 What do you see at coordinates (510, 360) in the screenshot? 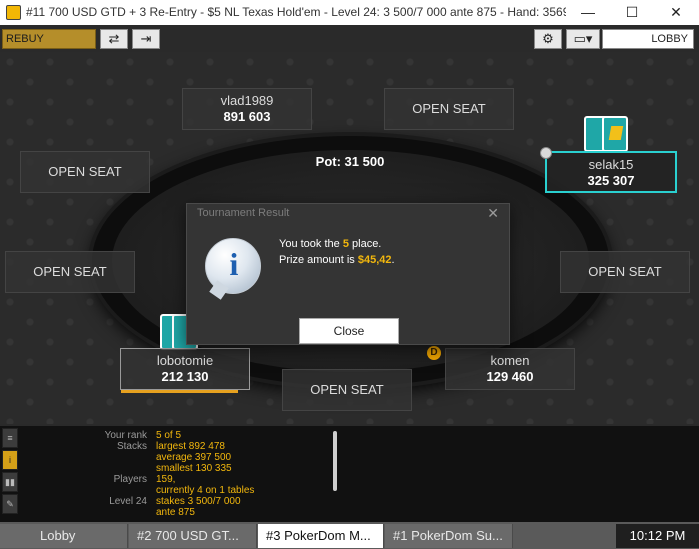
I see `player-name: komen` at bounding box center [510, 360].